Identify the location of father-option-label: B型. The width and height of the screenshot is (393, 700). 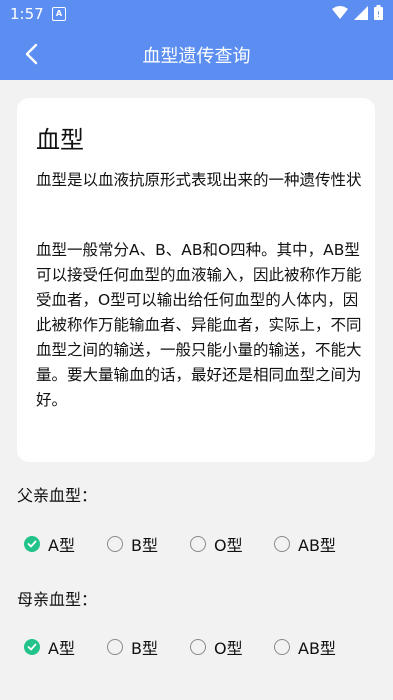
(144, 545).